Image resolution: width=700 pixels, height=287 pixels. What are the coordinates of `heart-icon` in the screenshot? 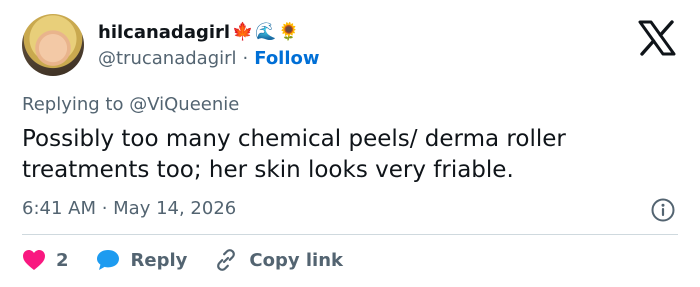 It's located at (34, 260).